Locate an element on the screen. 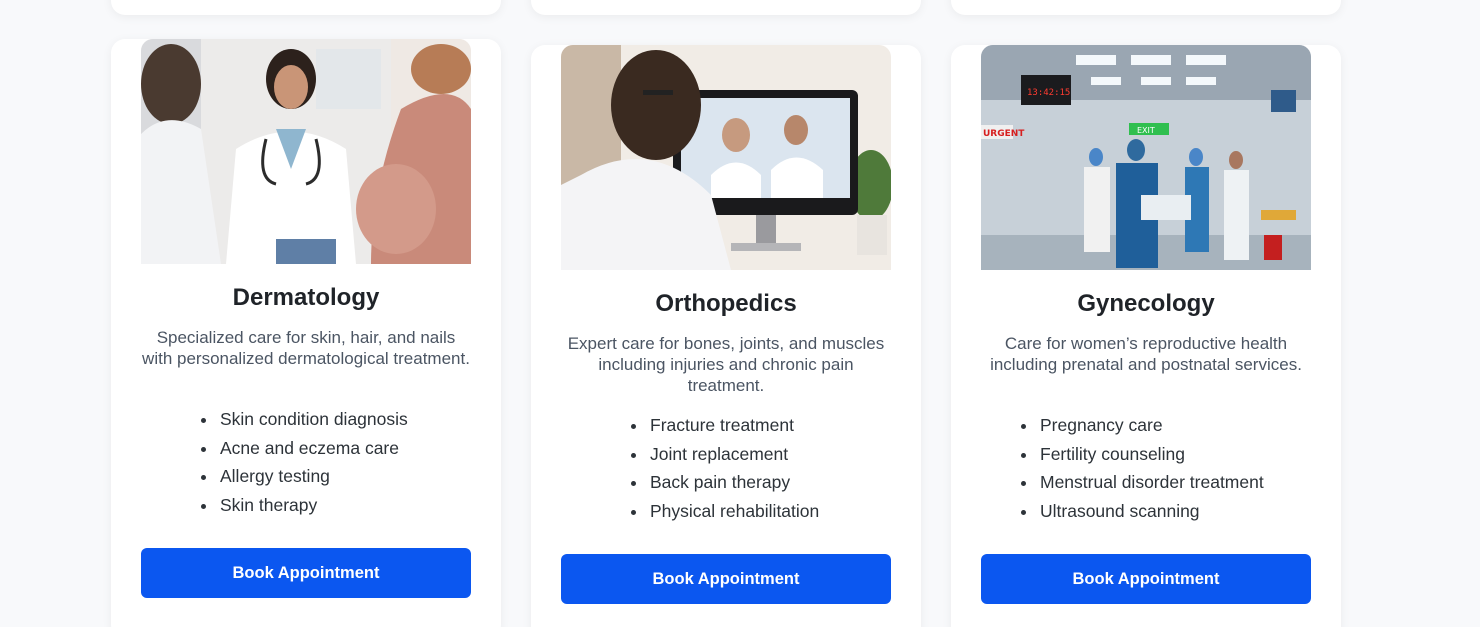 The image size is (1480, 627). list-item: Pregnancy care is located at coordinates (1151, 425).